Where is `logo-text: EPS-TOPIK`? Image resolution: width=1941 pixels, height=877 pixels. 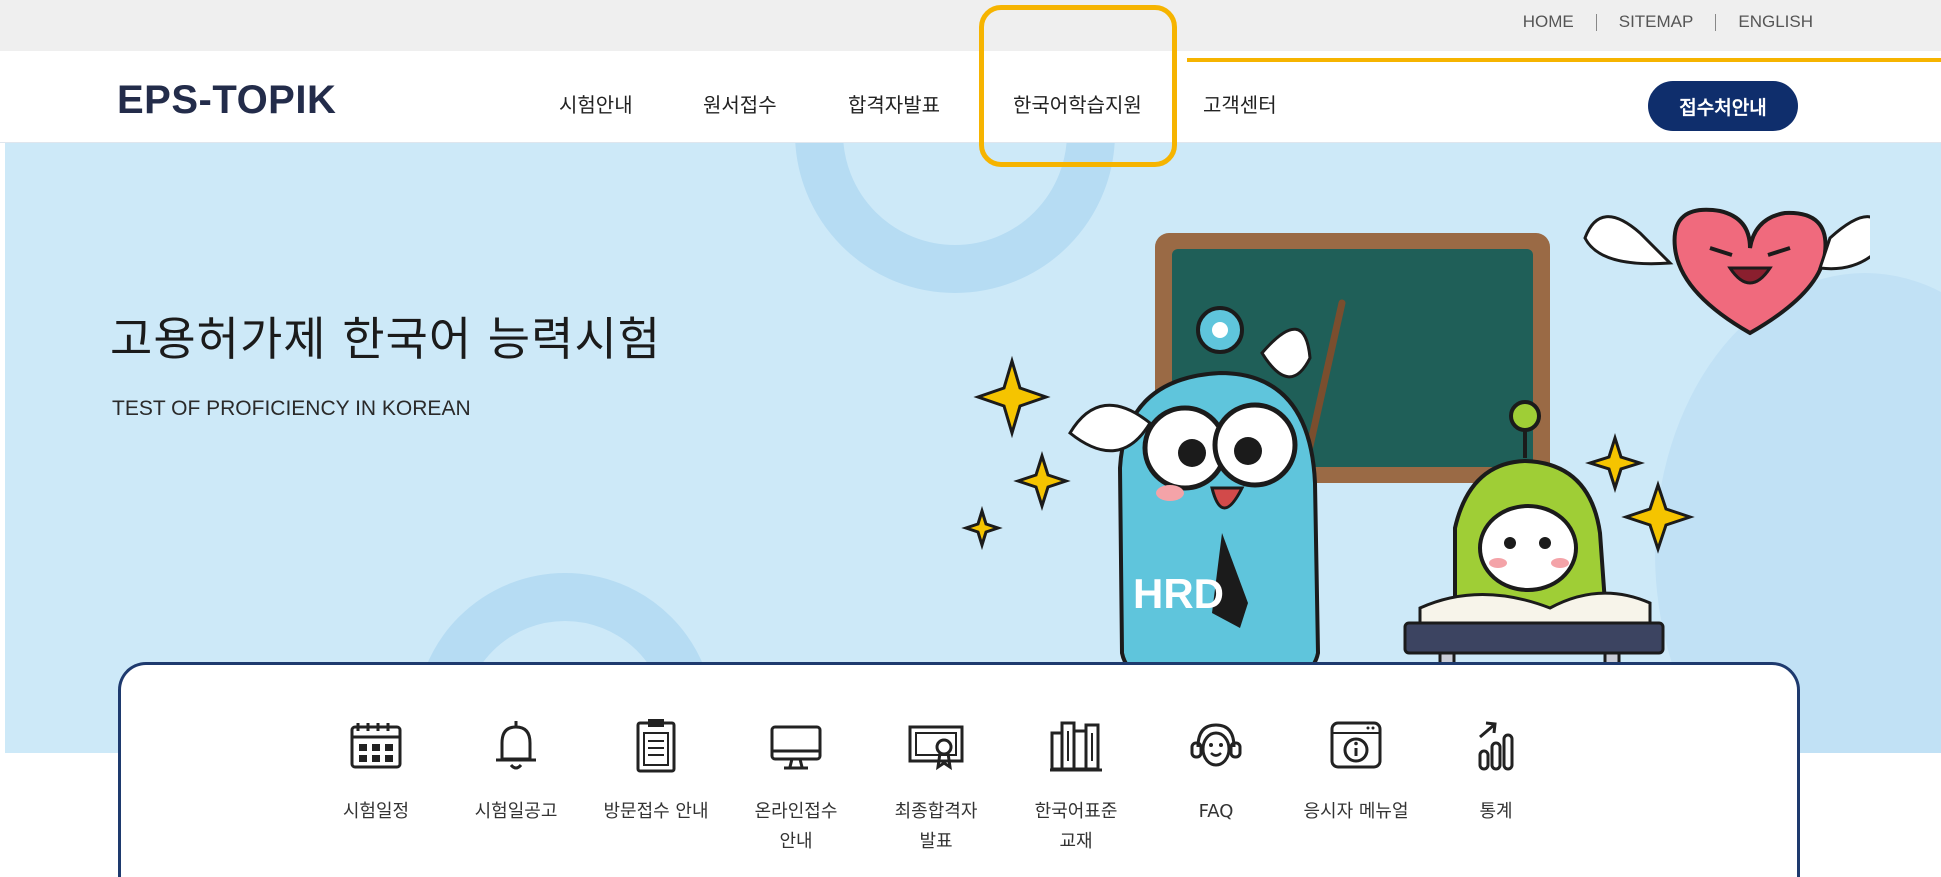
logo-text: EPS-TOPIK is located at coordinates (227, 100).